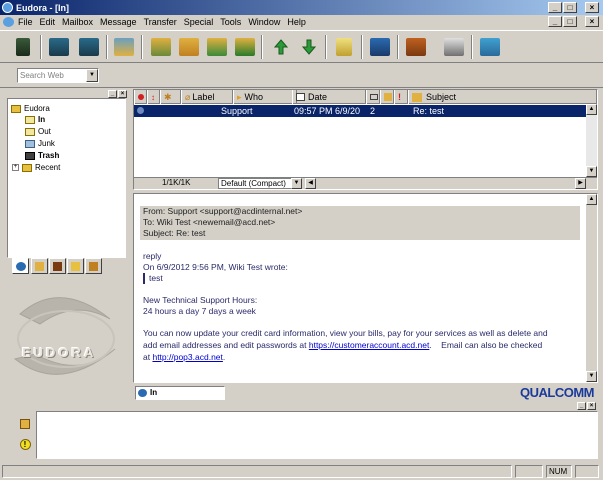  What do you see at coordinates (93, 266) in the screenshot?
I see `tab-stationery` at bounding box center [93, 266].